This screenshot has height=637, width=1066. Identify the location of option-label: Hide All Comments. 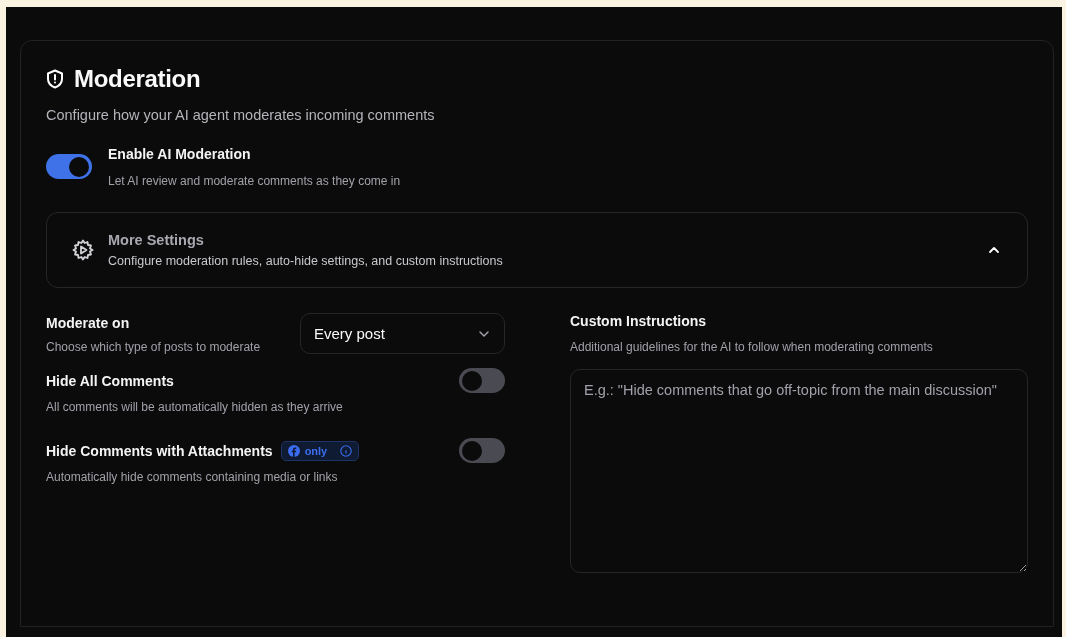
(110, 380).